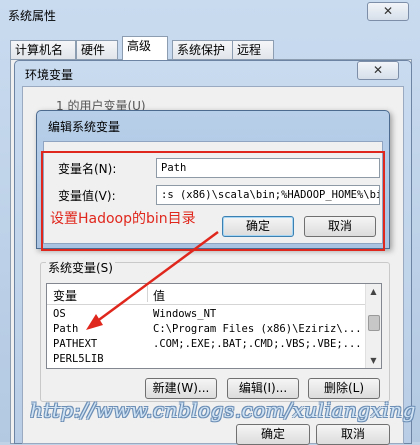  I want to click on system-variables-label: 系统变量(S), so click(80, 267).